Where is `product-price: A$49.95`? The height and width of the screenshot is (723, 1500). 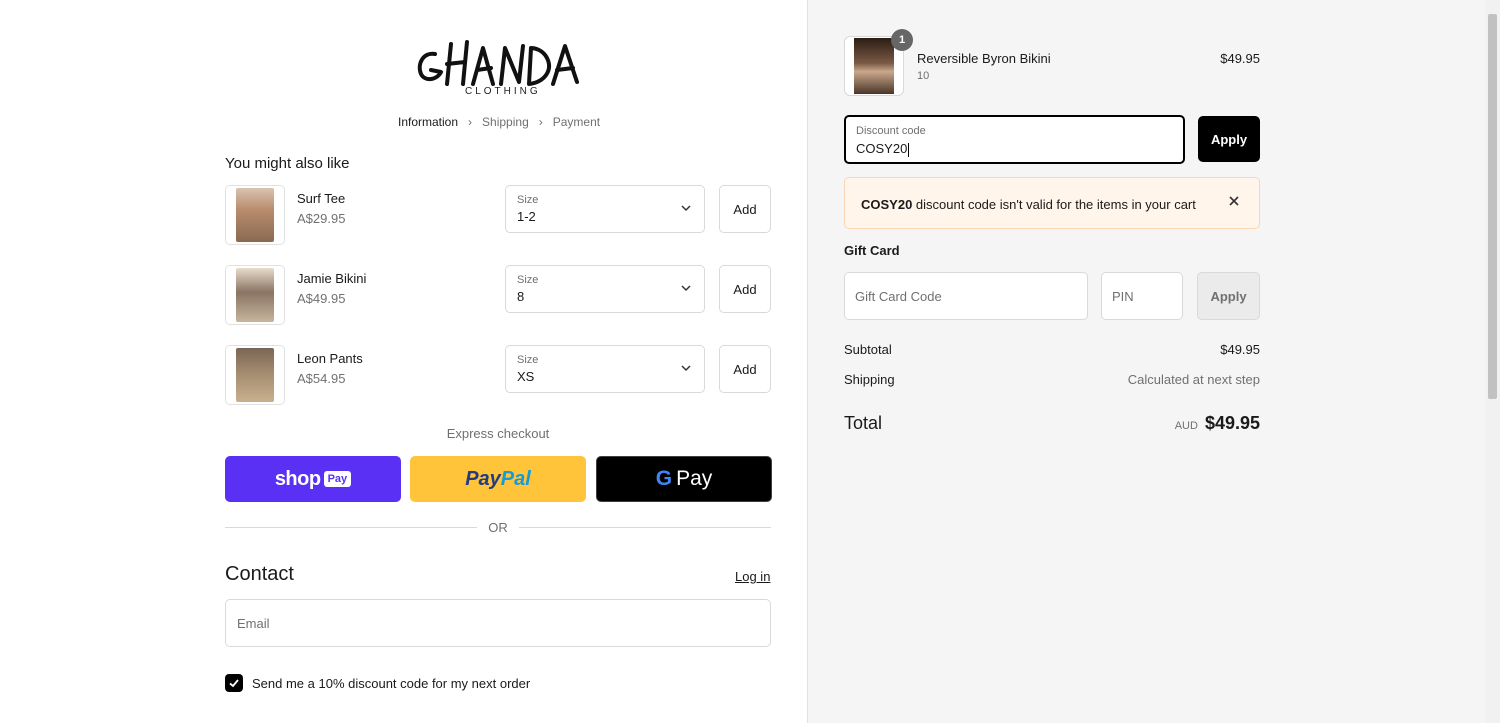 product-price: A$49.95 is located at coordinates (321, 298).